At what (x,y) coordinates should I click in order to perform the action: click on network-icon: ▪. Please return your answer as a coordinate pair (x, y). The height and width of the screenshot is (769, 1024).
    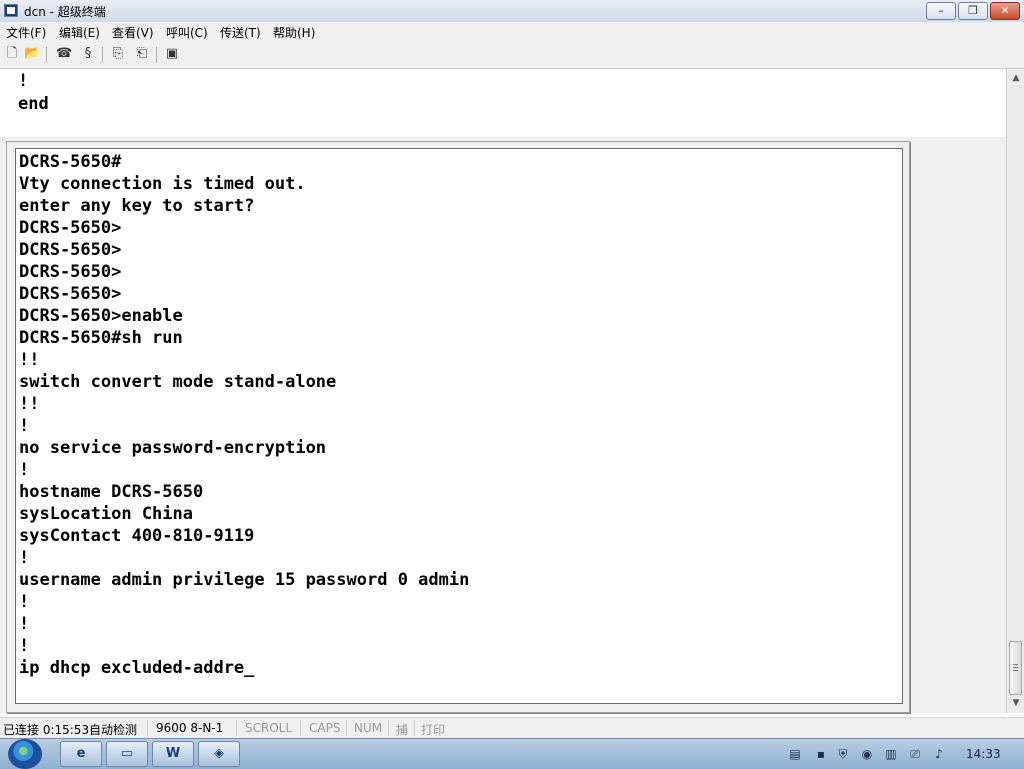
    Looking at the image, I should click on (821, 754).